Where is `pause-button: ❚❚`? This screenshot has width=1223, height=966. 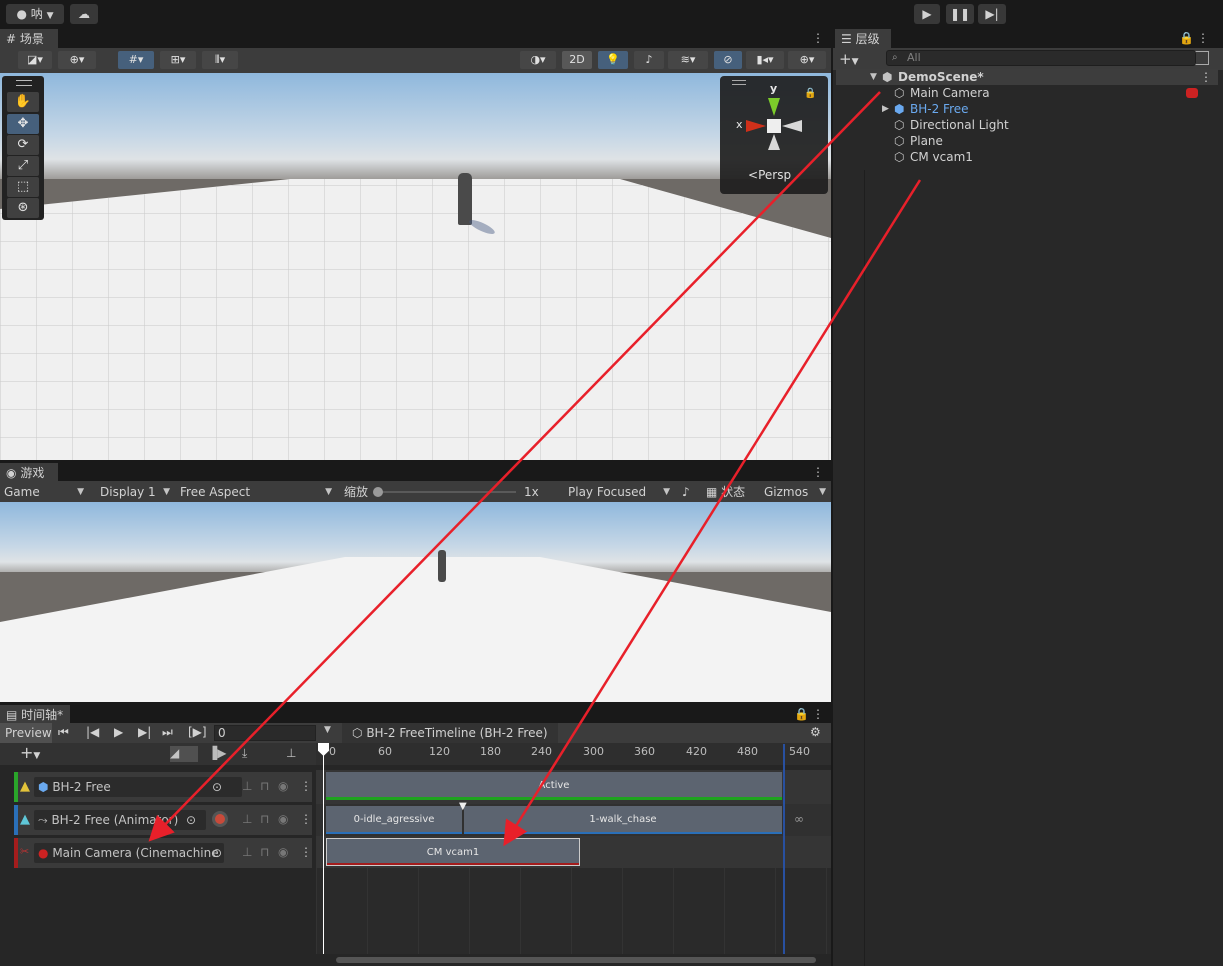 pause-button: ❚❚ is located at coordinates (960, 14).